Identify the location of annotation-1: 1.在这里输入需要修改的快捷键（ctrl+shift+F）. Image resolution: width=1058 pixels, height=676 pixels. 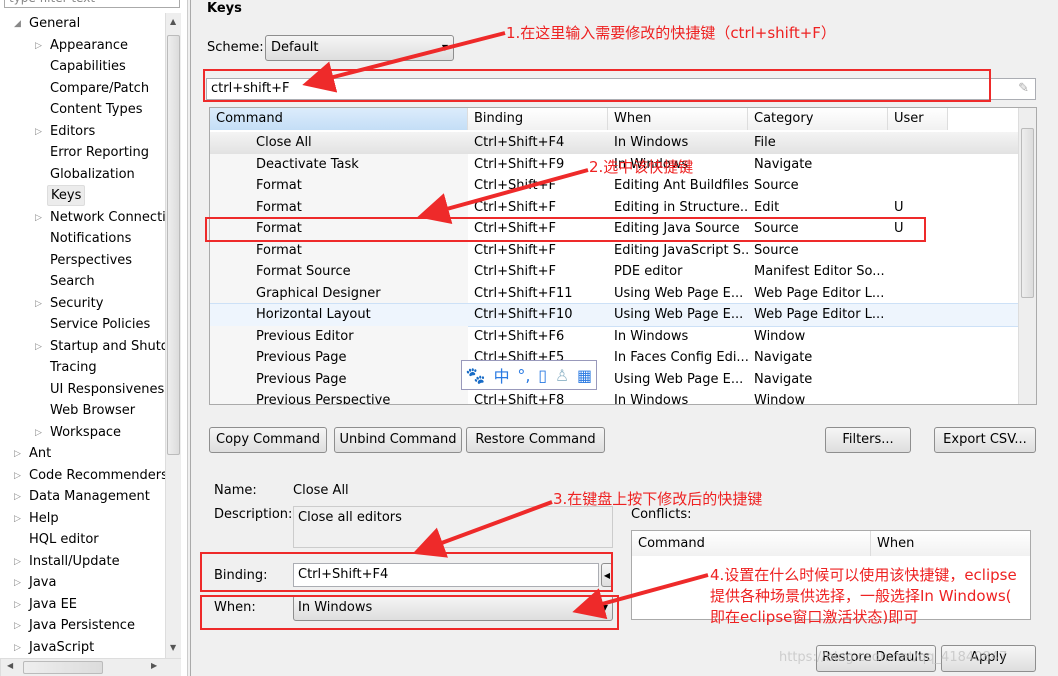
(671, 33).